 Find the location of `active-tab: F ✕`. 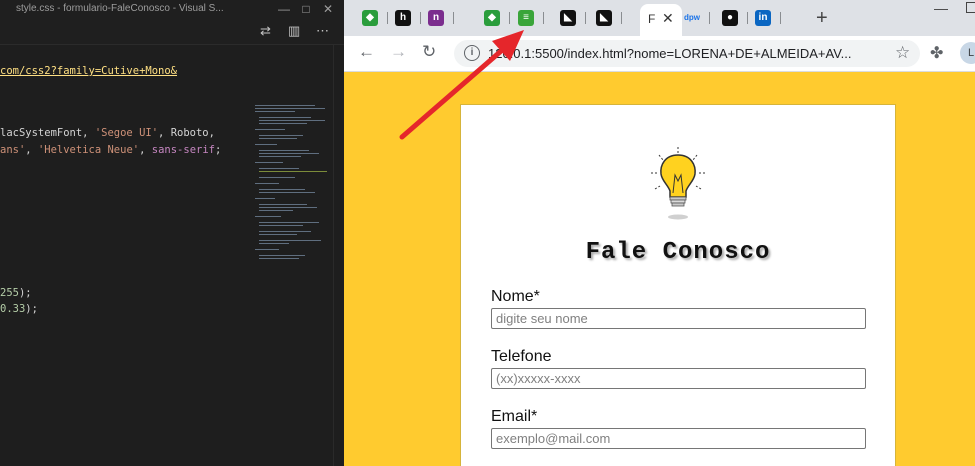

active-tab: F ✕ is located at coordinates (661, 20).